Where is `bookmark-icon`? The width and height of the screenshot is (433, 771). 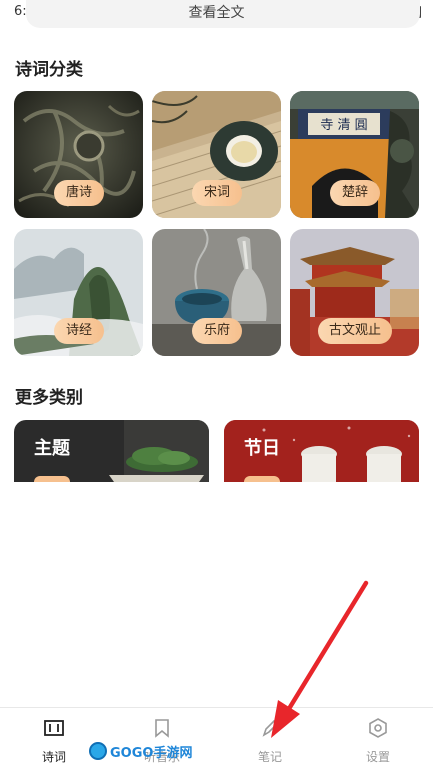 bookmark-icon is located at coordinates (162, 728).